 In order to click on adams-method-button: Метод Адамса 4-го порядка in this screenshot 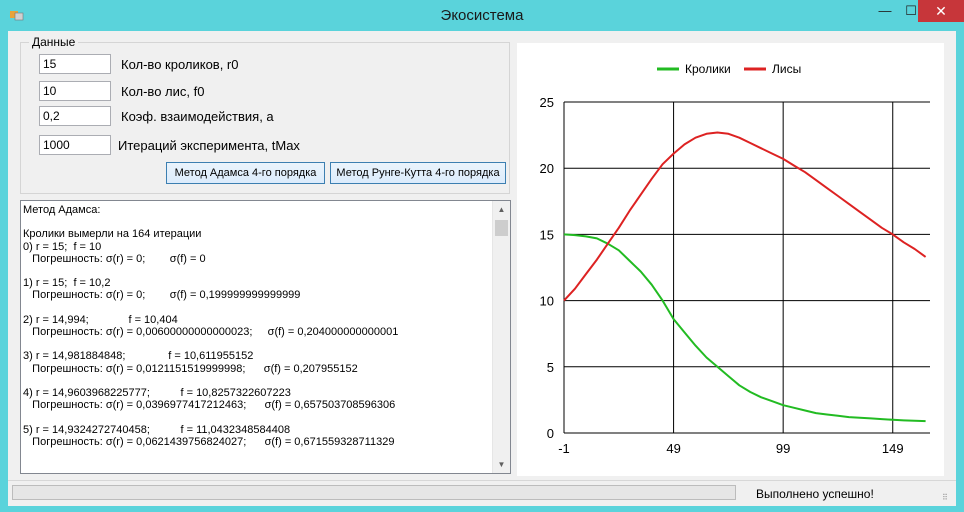, I will do `click(245, 173)`.